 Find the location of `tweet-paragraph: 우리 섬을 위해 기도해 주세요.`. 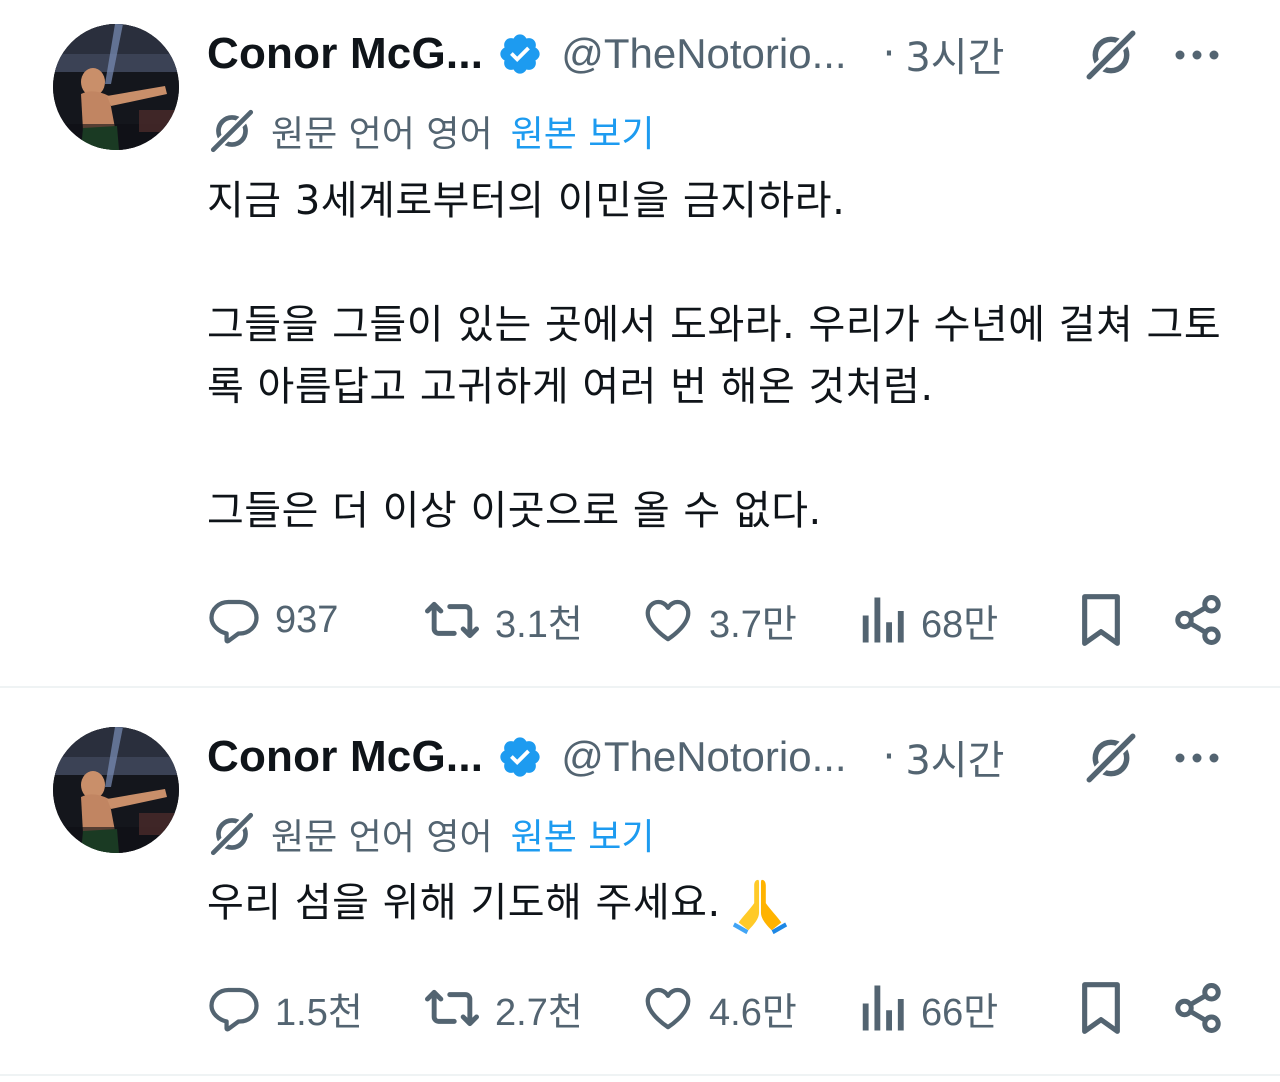

tweet-paragraph: 우리 섬을 위해 기도해 주세요. is located at coordinates (727, 904).